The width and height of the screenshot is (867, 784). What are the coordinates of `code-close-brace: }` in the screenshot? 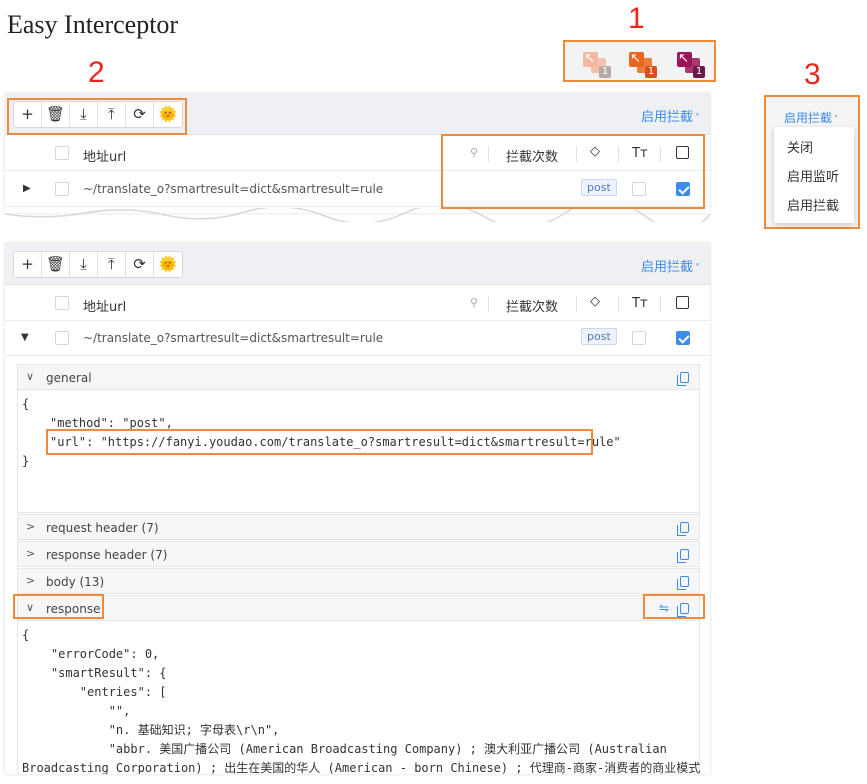 It's located at (26, 461).